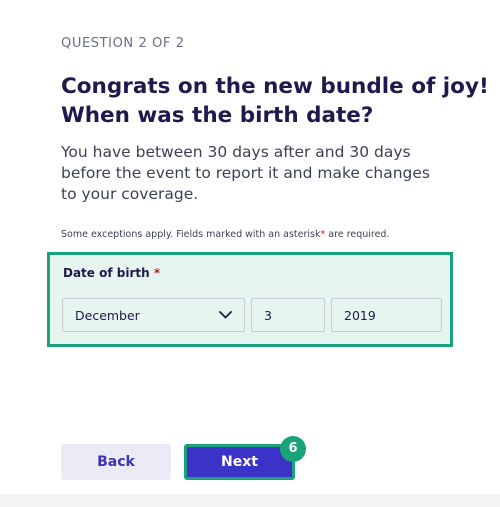 This screenshot has width=500, height=507. What do you see at coordinates (250, 500) in the screenshot?
I see `footer-strip` at bounding box center [250, 500].